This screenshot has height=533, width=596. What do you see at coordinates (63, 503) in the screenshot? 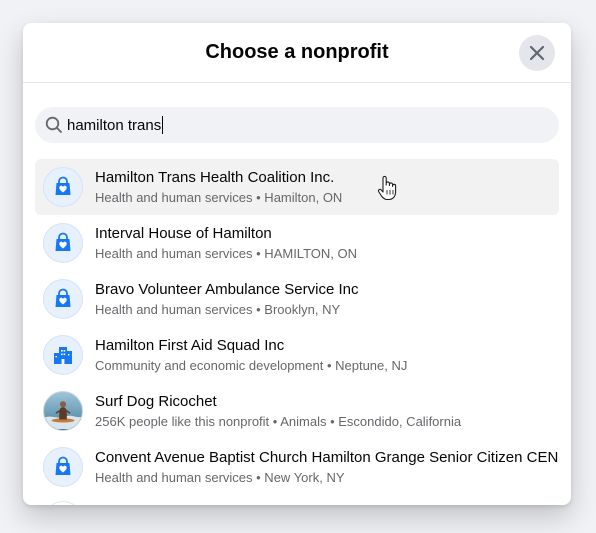
I see `next-result-avatar-partial` at bounding box center [63, 503].